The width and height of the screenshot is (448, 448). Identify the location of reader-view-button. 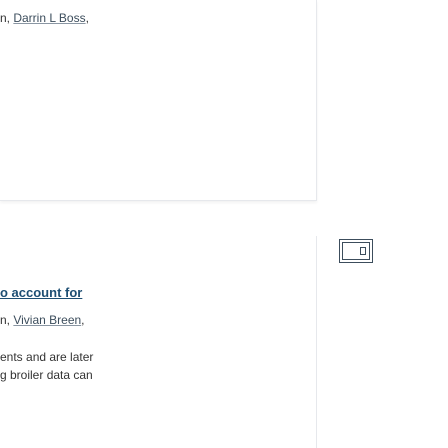
(356, 251).